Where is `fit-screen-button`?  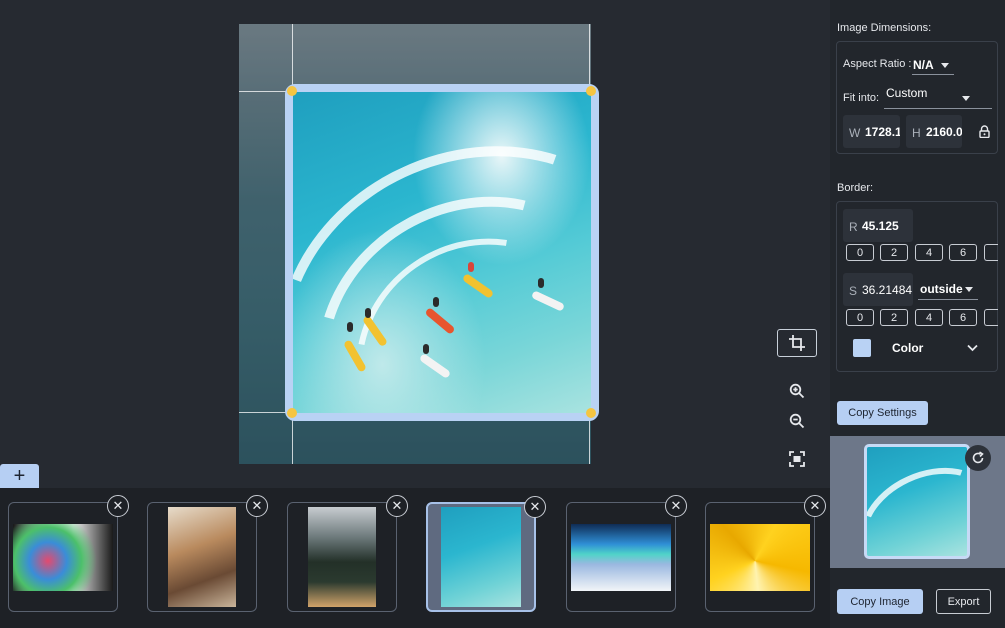
fit-screen-button is located at coordinates (797, 459).